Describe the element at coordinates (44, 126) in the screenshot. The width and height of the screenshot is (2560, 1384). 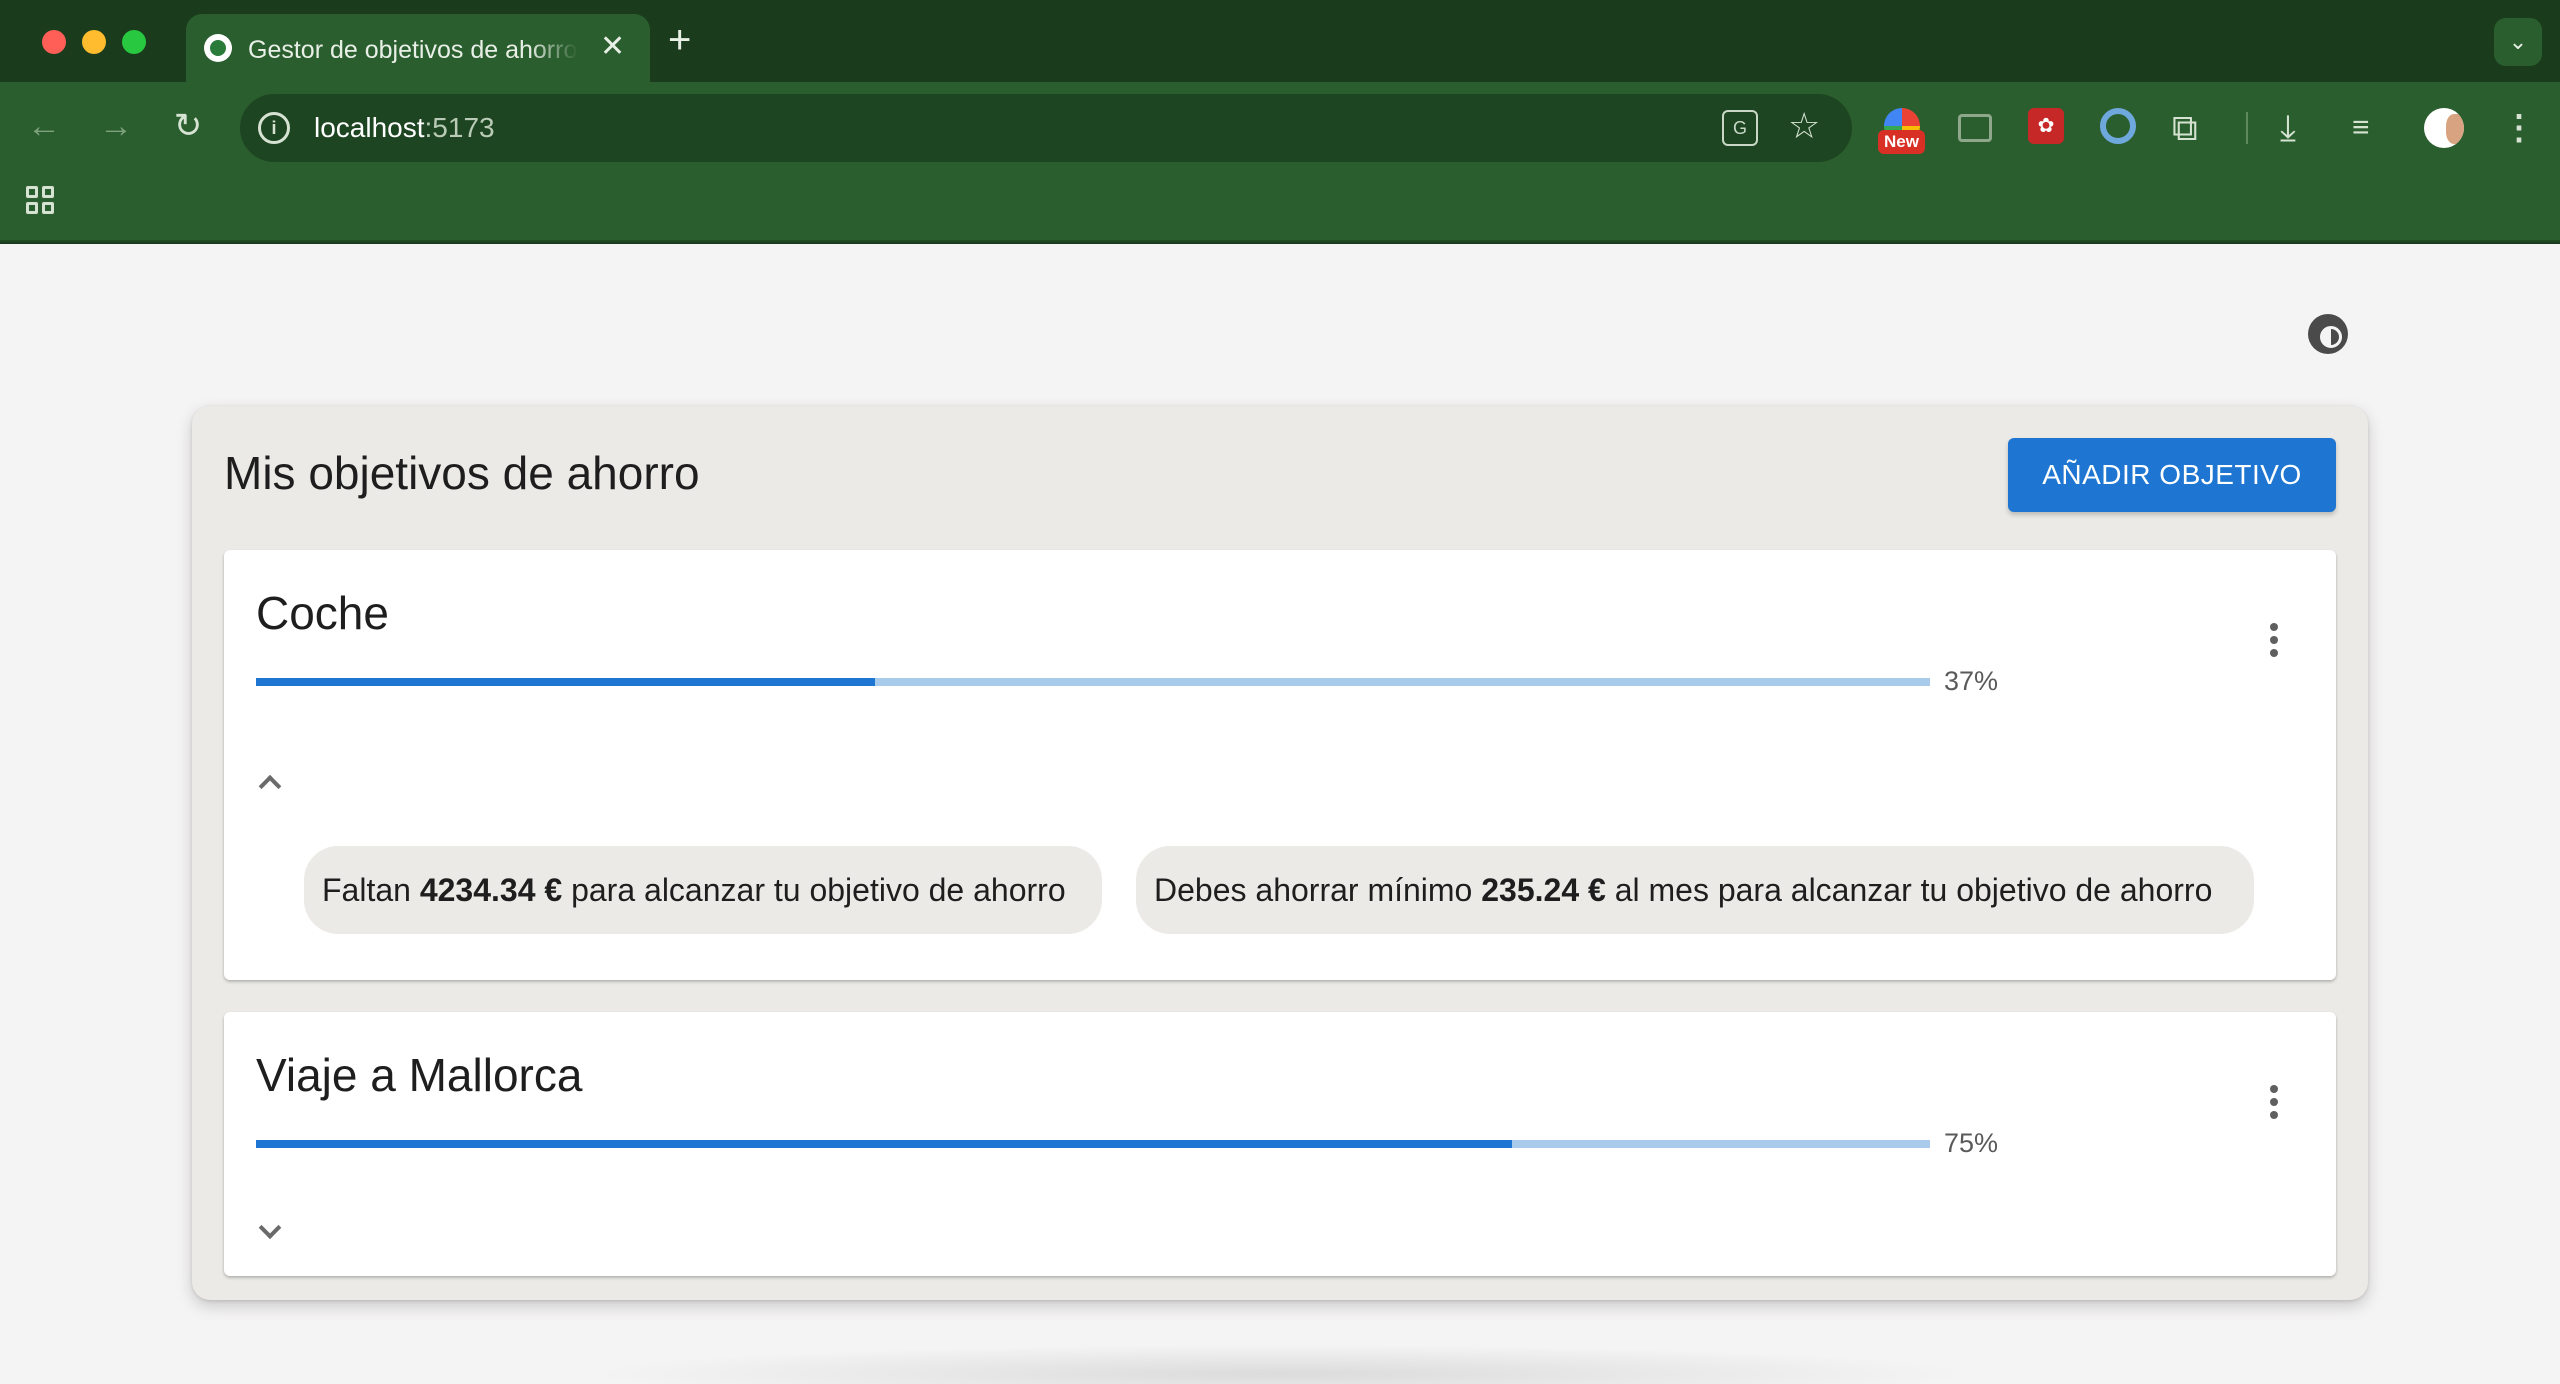
I see `back-arrow-icon: ←` at that location.